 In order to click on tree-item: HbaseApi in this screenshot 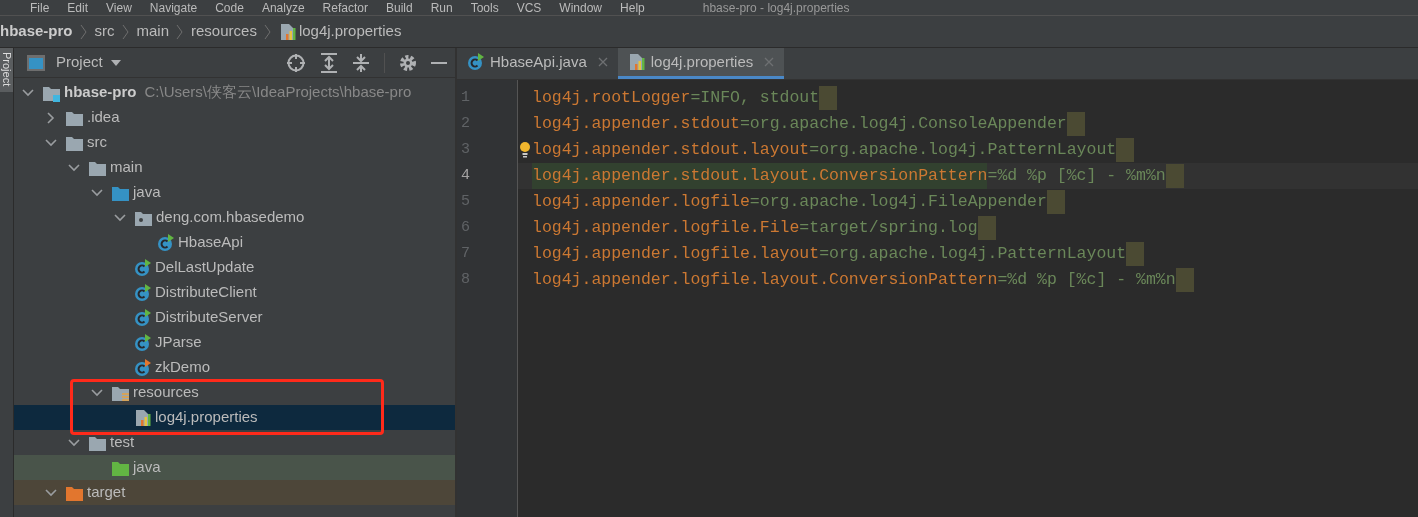, I will do `click(234, 242)`.